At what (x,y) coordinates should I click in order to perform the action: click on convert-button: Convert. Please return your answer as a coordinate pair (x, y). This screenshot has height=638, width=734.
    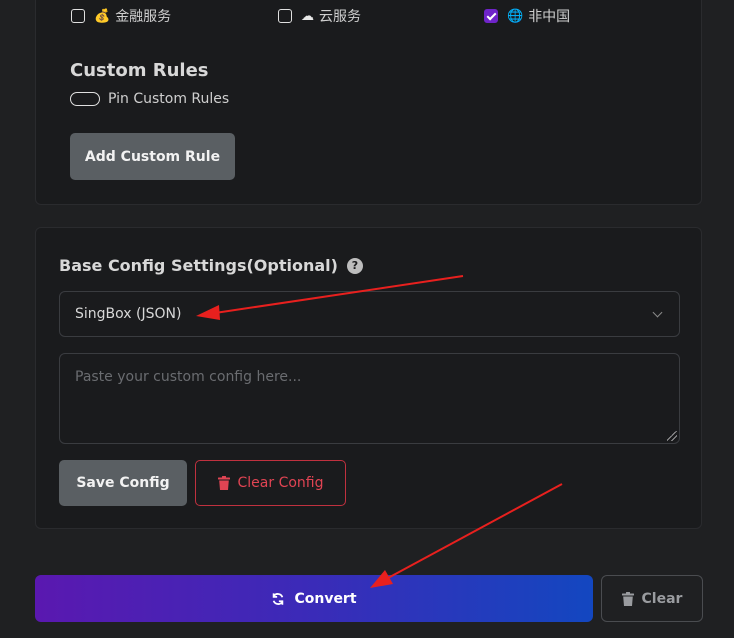
    Looking at the image, I should click on (314, 598).